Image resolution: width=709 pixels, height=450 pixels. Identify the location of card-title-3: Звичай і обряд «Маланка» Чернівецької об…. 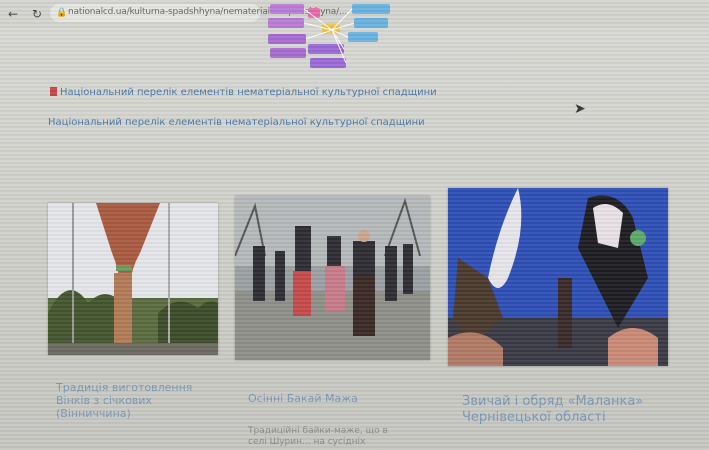
(557, 410).